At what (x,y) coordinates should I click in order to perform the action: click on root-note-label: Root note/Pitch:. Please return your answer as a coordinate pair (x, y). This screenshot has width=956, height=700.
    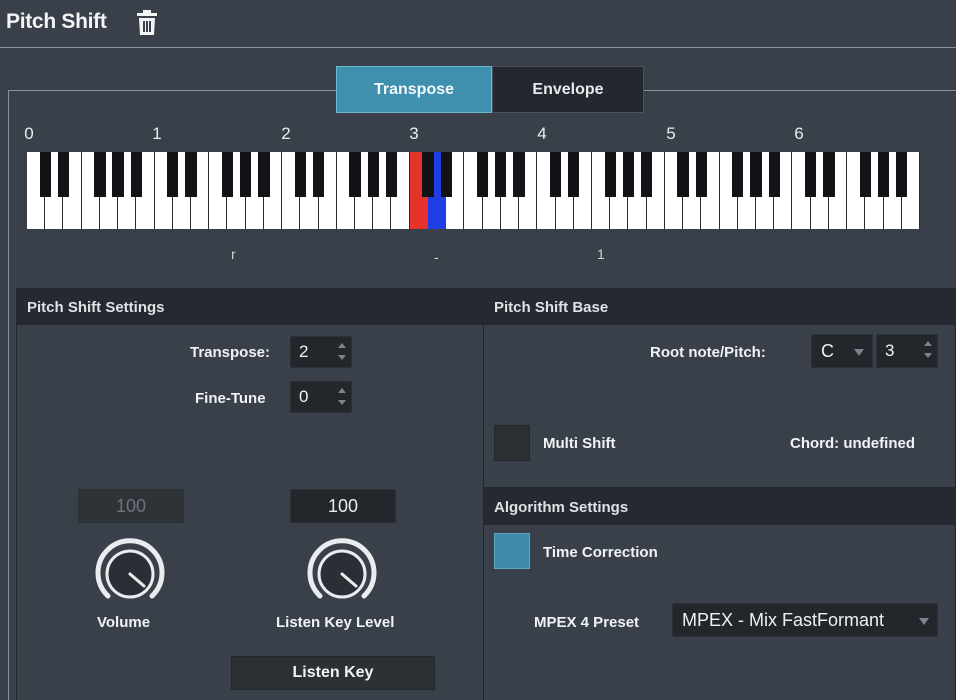
    Looking at the image, I should click on (708, 352).